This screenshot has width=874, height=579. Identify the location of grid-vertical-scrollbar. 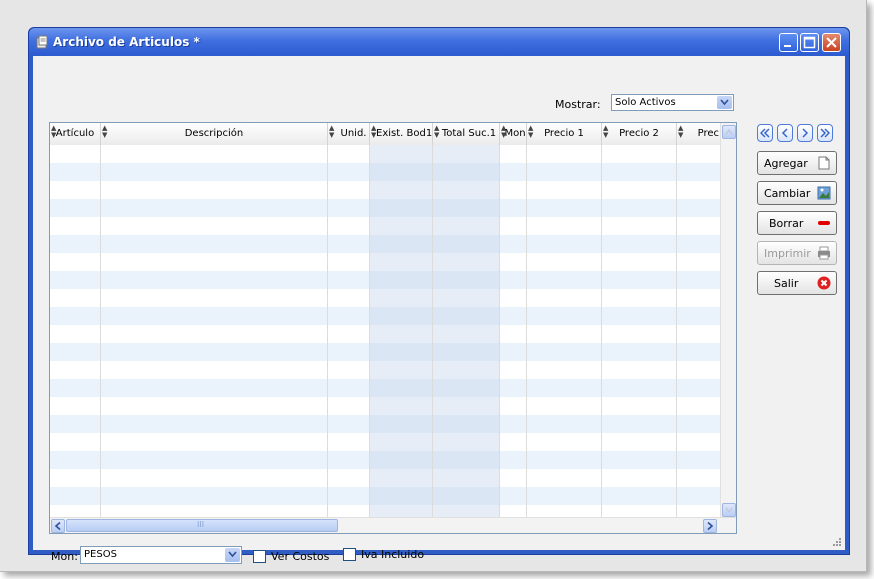
(728, 321).